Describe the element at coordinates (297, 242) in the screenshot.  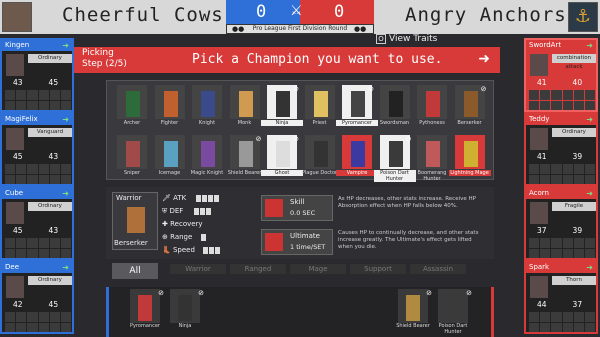
I see `ultimate-box: Ultimate 1 time/SET` at that location.